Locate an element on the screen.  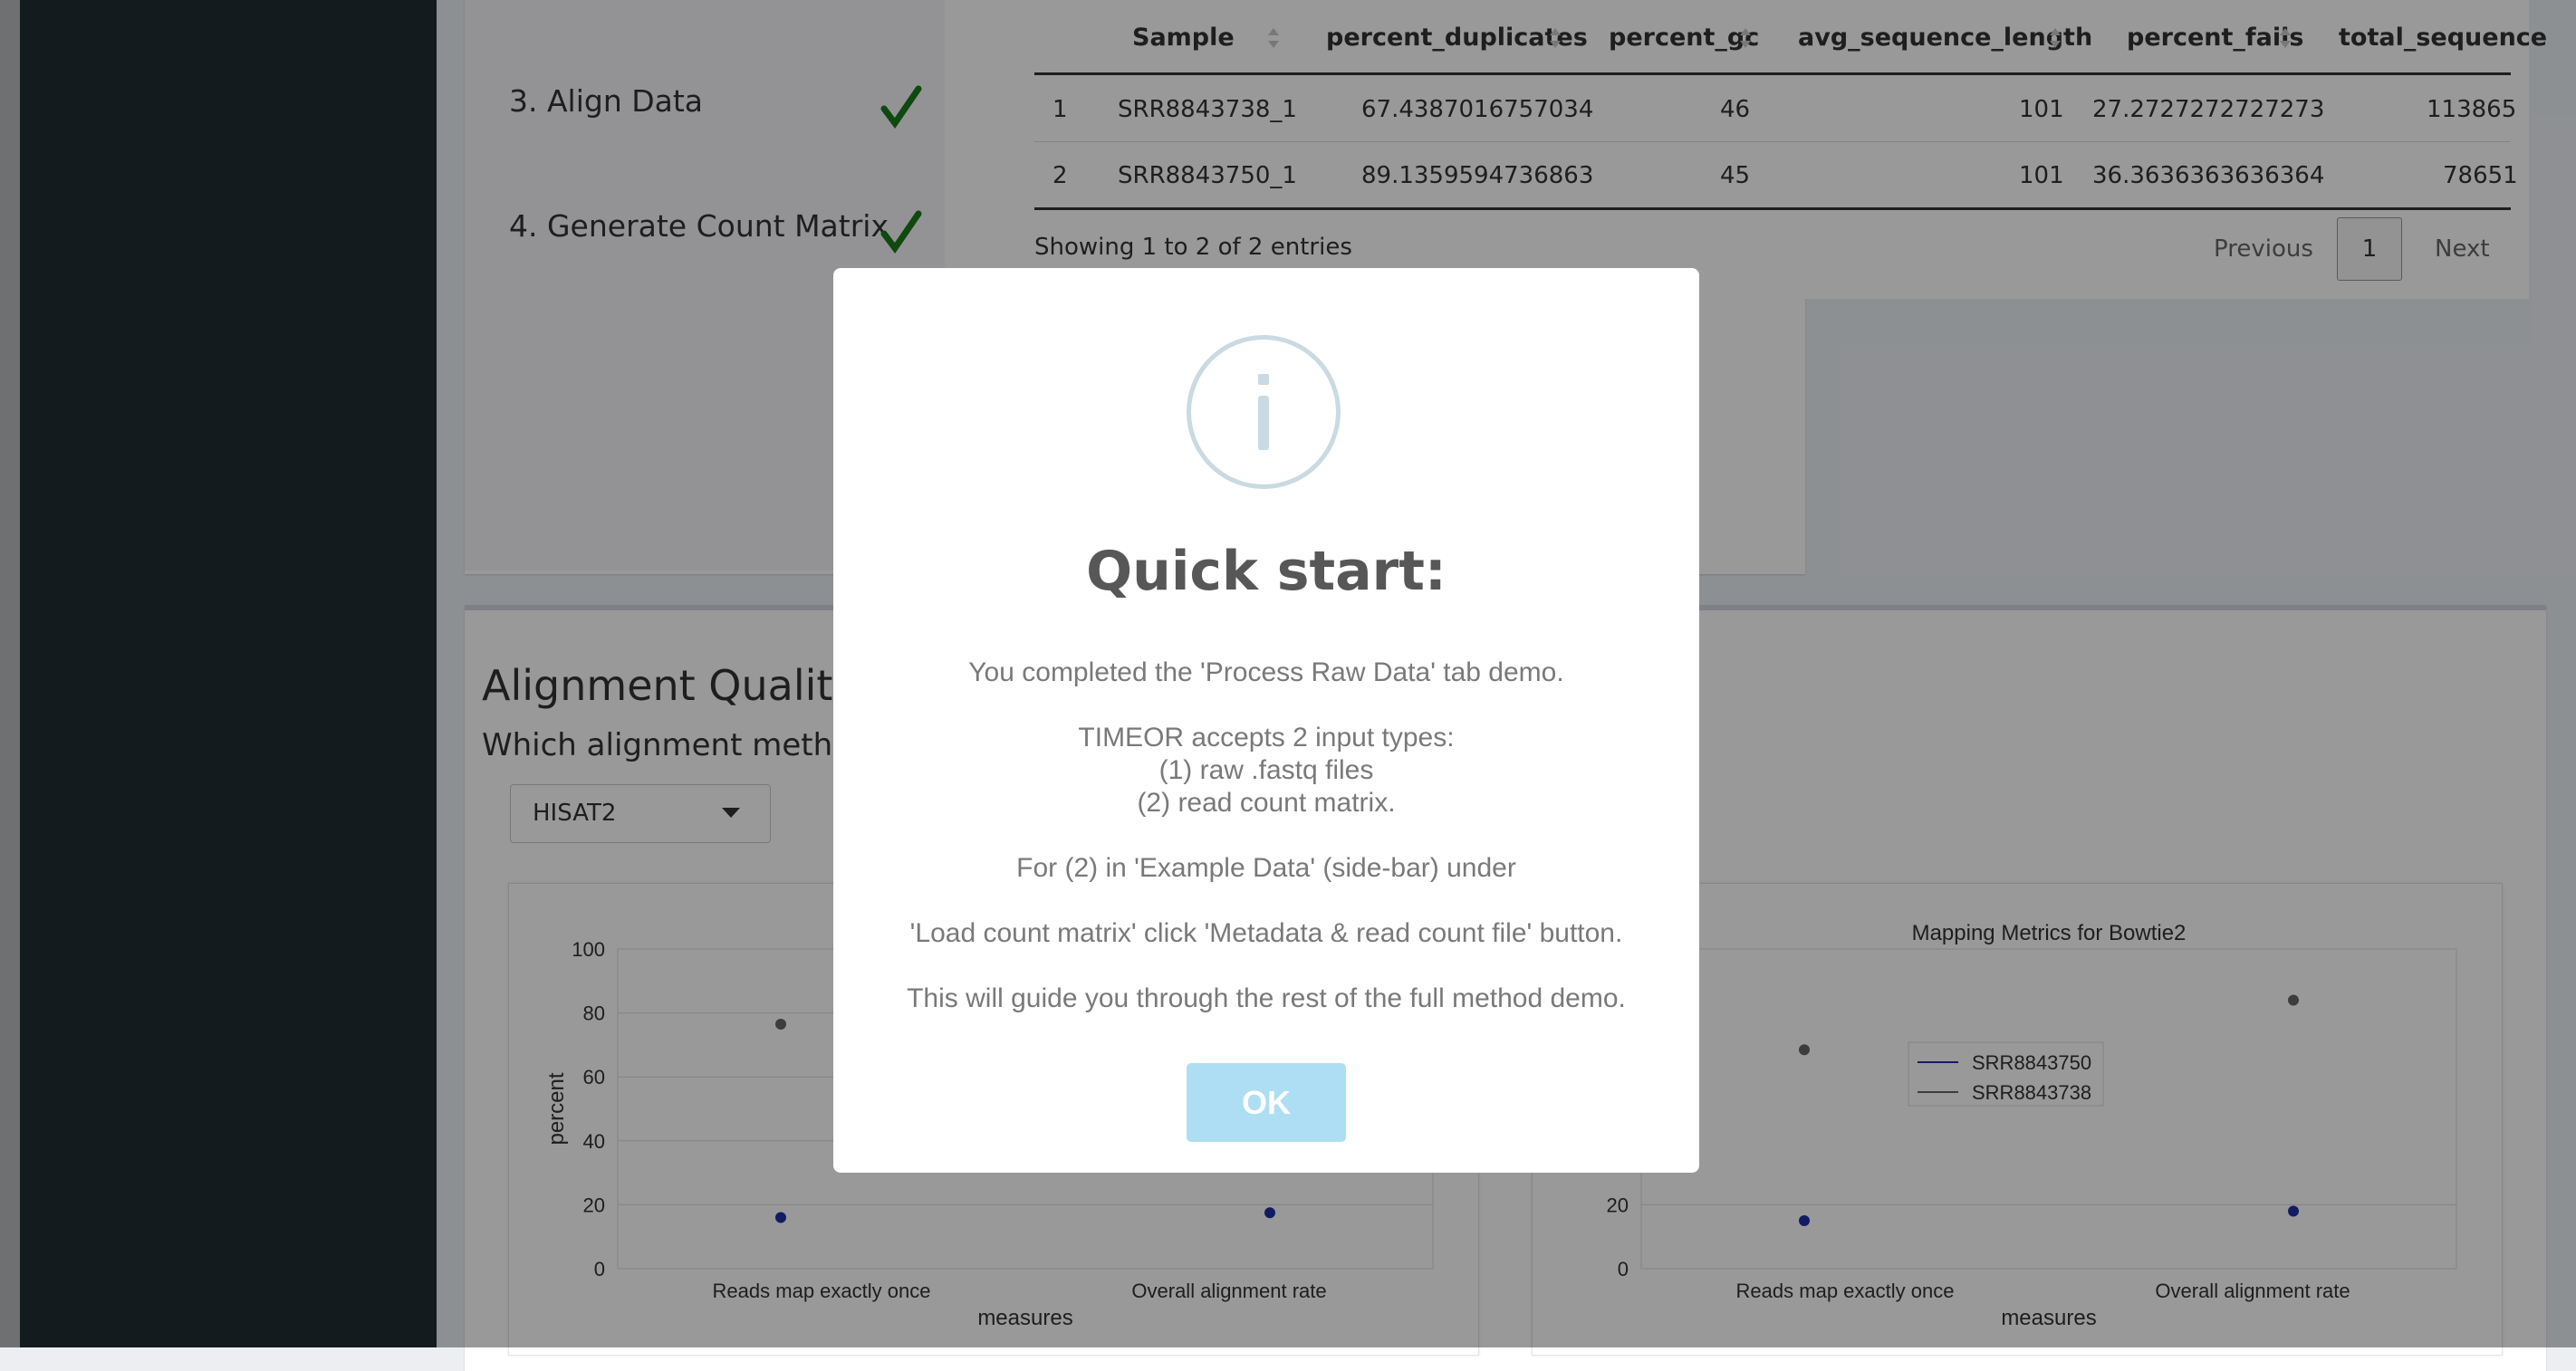
modal-text-line: (1) raw .fastq files is located at coordinates (1266, 770).